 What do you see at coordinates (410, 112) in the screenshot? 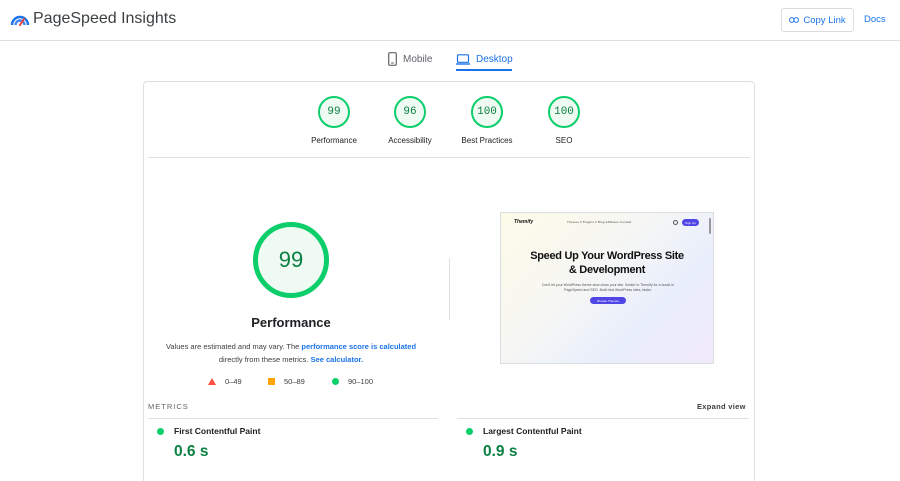
I see `category-score-gauge: 96` at bounding box center [410, 112].